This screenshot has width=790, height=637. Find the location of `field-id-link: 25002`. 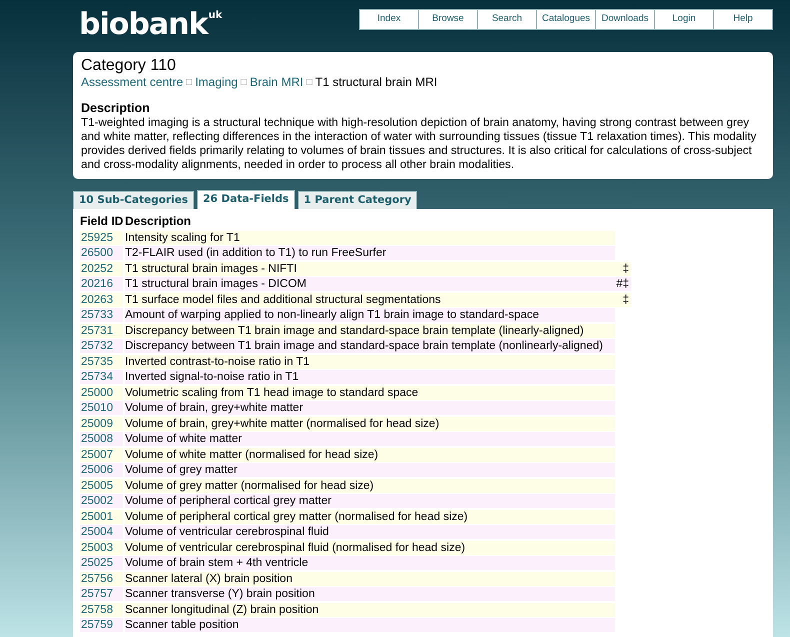

field-id-link: 25002 is located at coordinates (101, 501).